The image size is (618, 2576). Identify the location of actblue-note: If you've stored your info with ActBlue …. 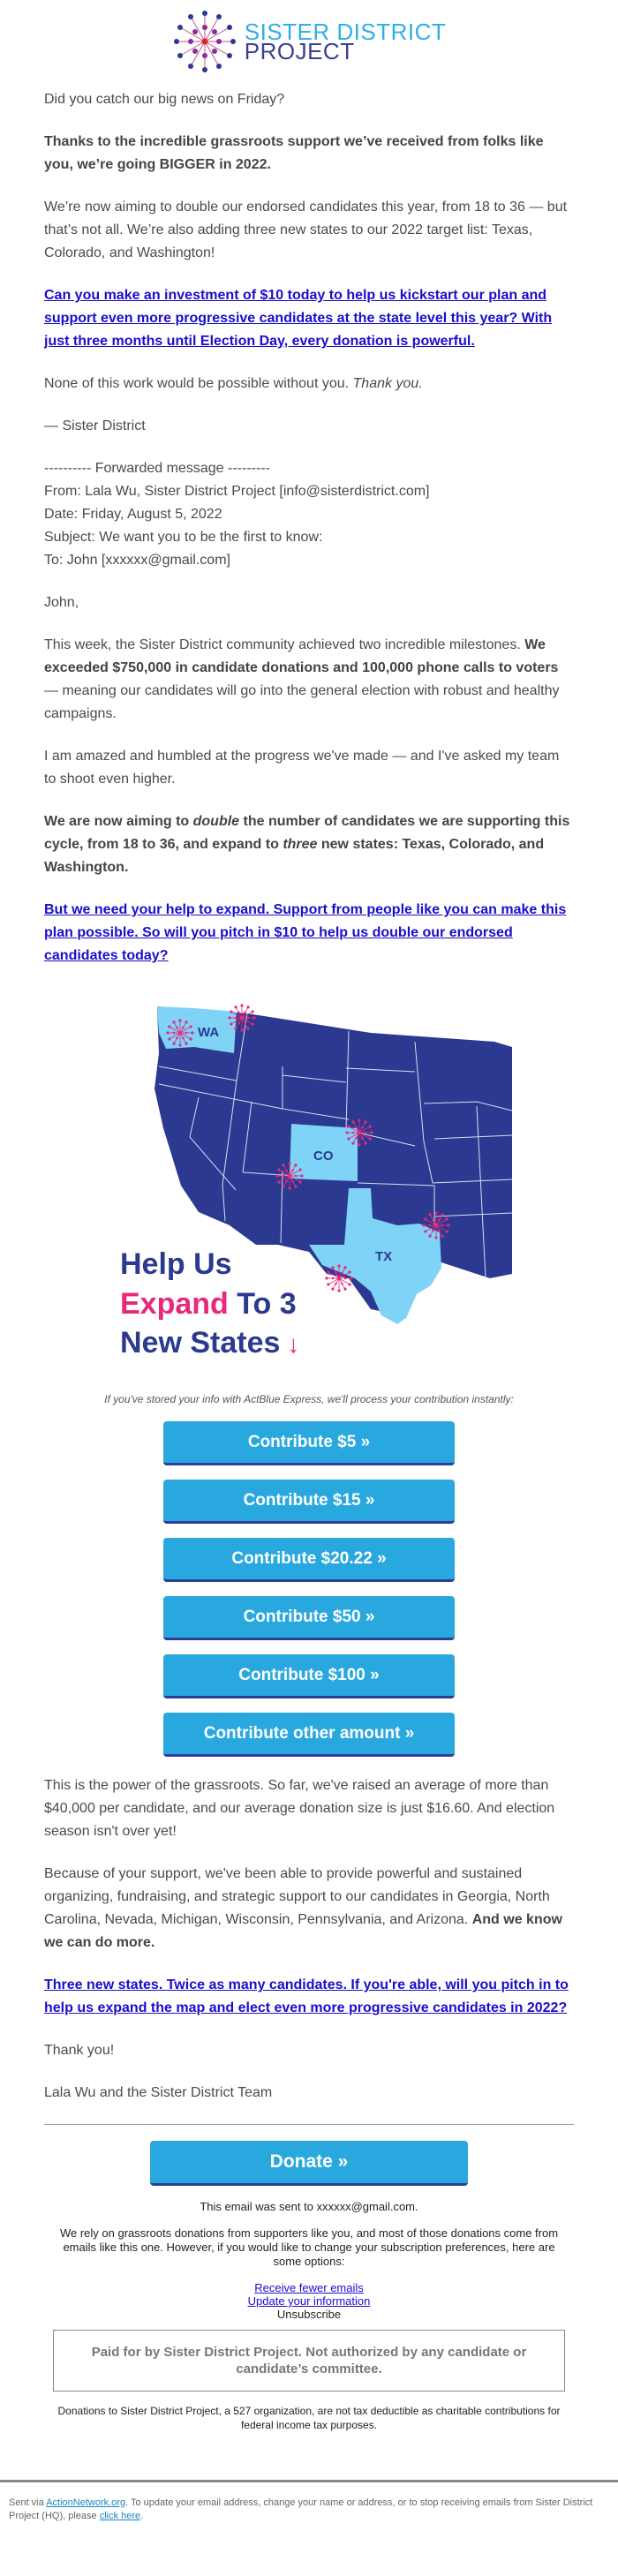
(309, 1399).